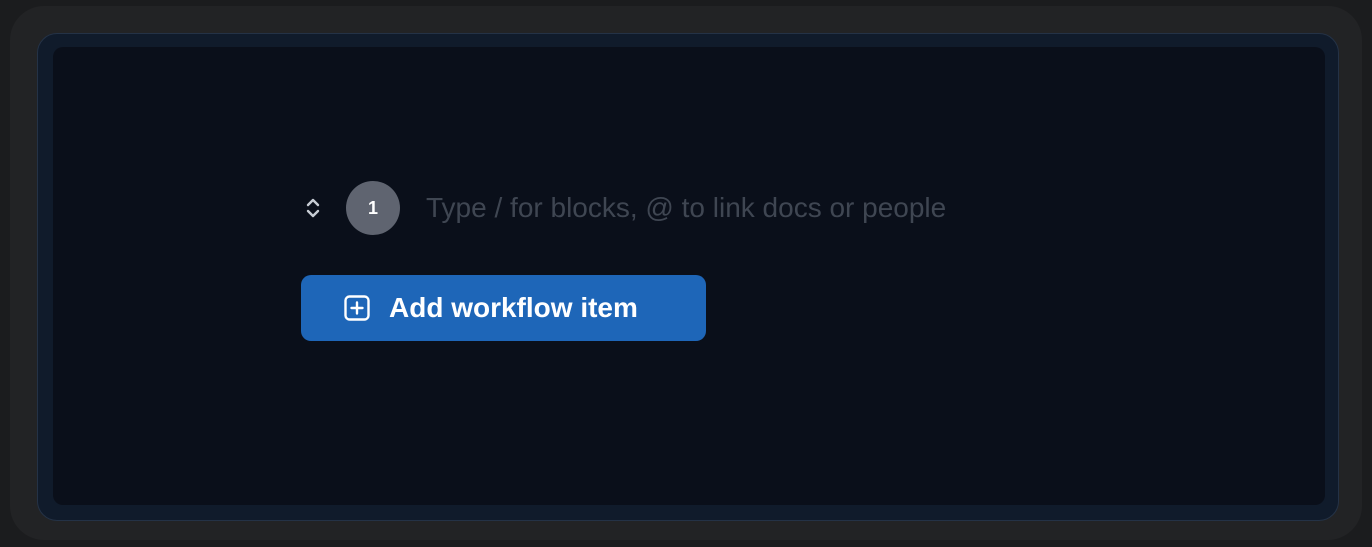  I want to click on step-number-badge: 1, so click(373, 208).